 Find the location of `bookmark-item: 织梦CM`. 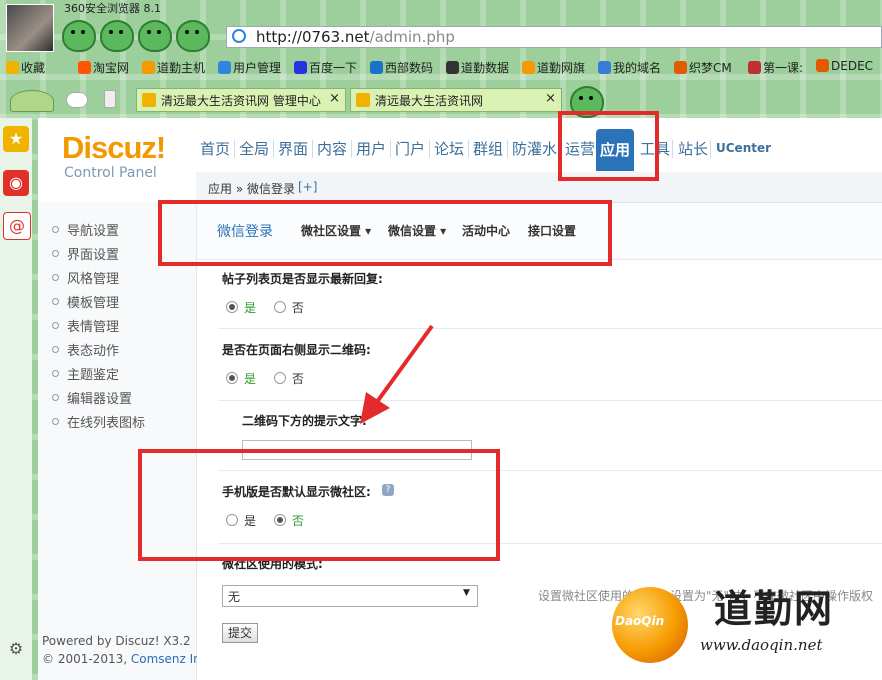

bookmark-item: 织梦CM is located at coordinates (703, 67).